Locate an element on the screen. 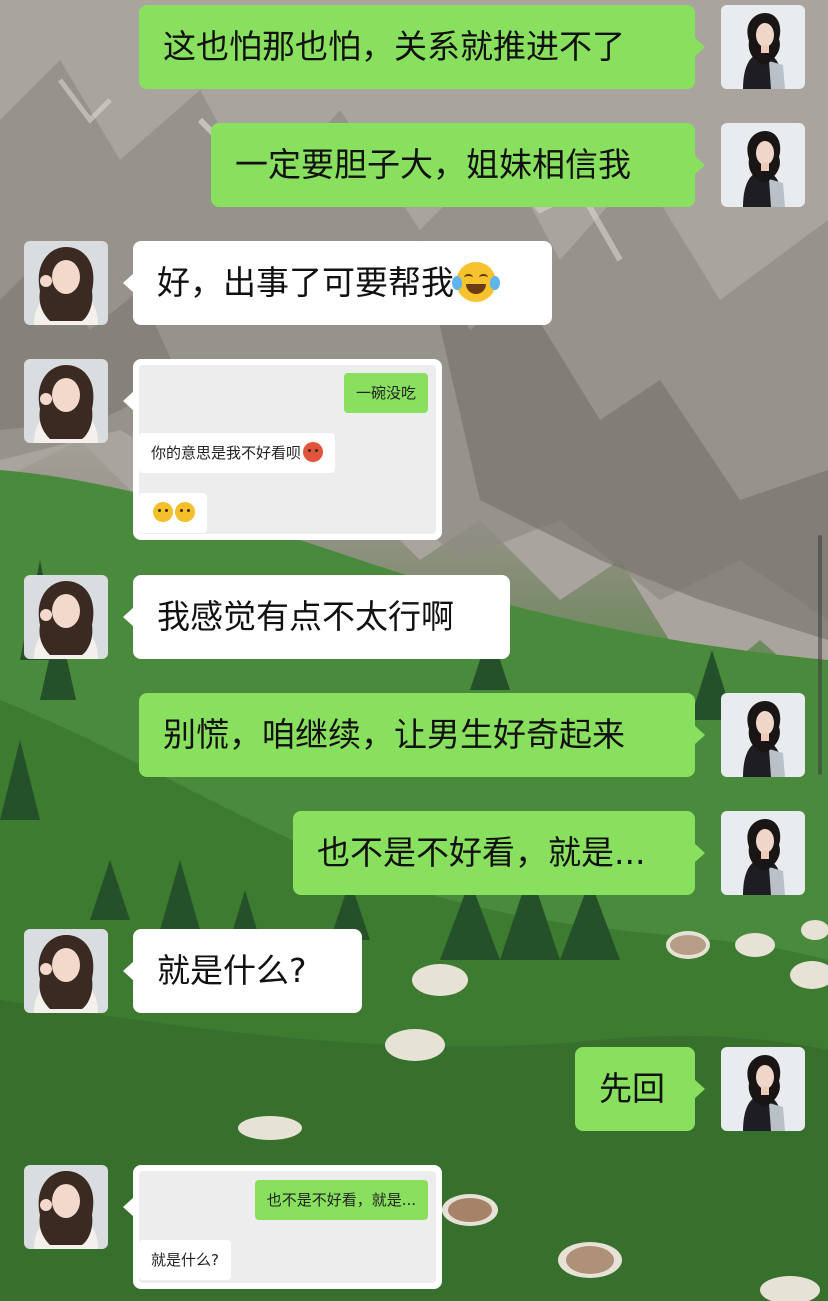 Image resolution: width=828 pixels, height=1301 pixels. chat-screenshot-image: 一碗没吃 你的意思是我不好看呗 is located at coordinates (282, 449).